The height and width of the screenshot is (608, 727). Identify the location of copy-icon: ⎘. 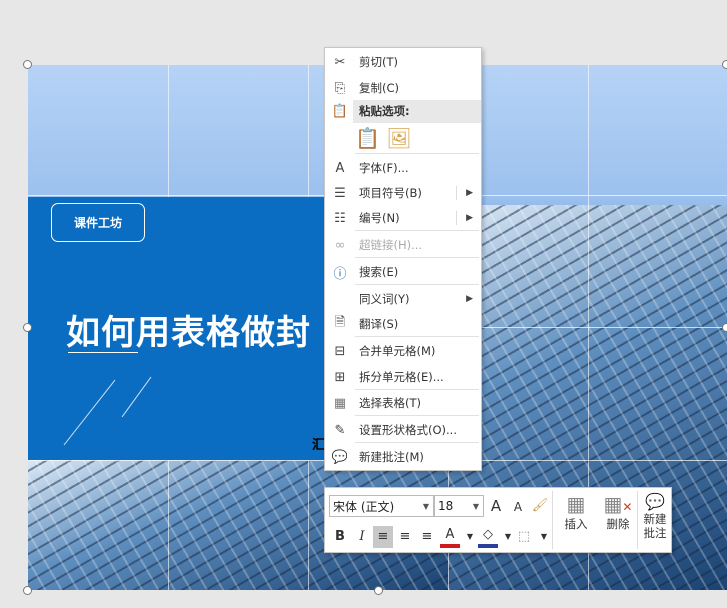
(340, 88).